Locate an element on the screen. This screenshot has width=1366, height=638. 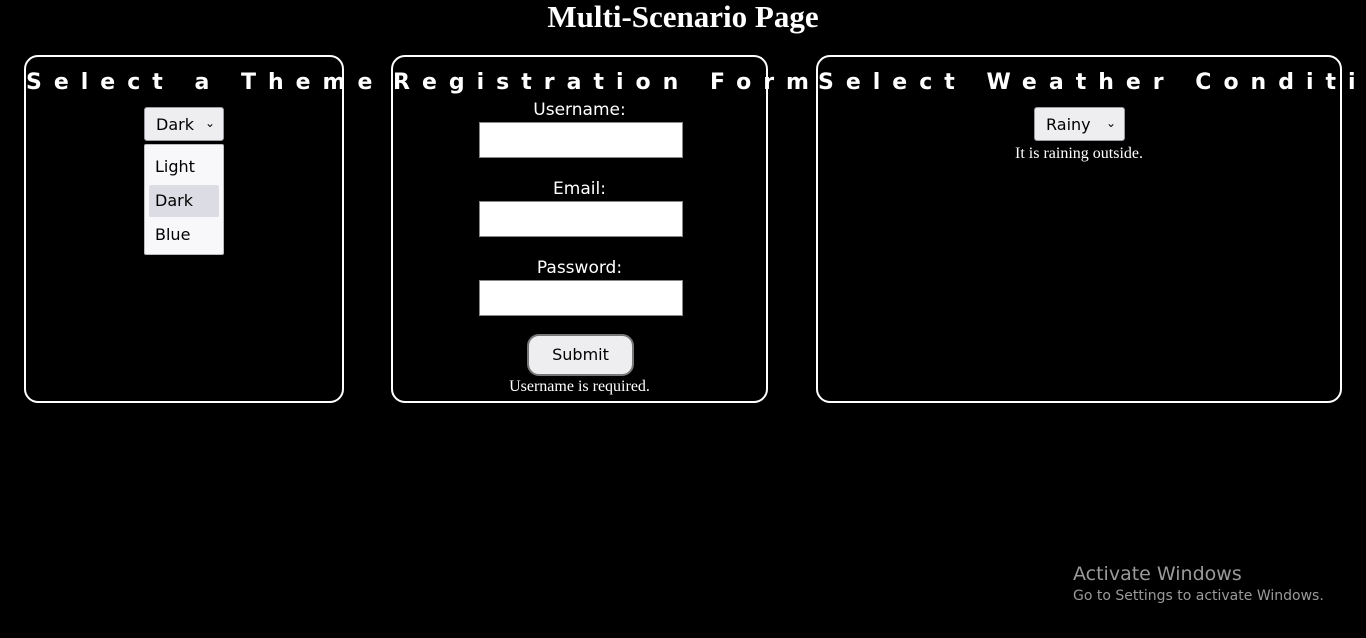
theme-option-dark: Dark is located at coordinates (184, 201).